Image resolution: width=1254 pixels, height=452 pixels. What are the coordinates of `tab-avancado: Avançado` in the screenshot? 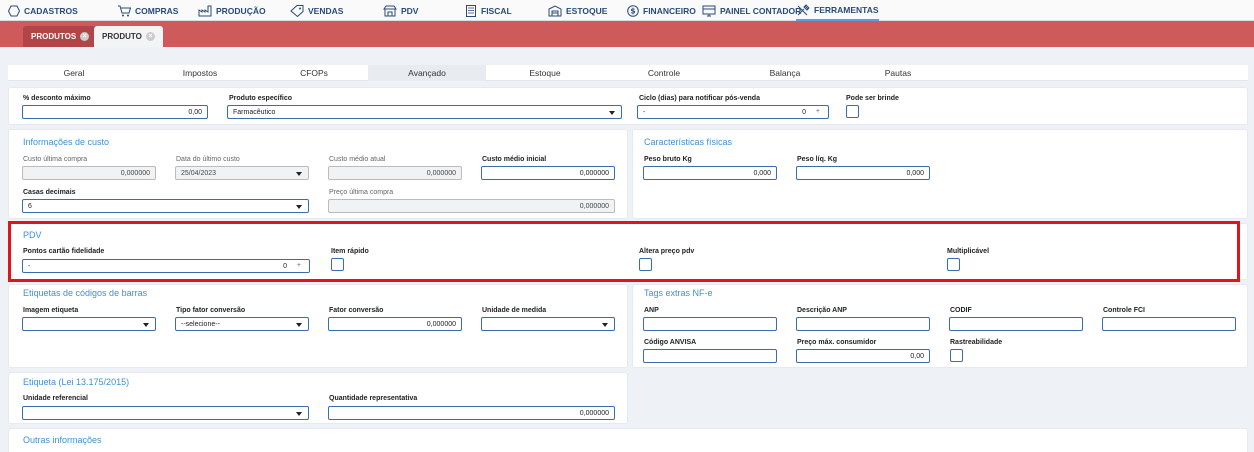 It's located at (427, 73).